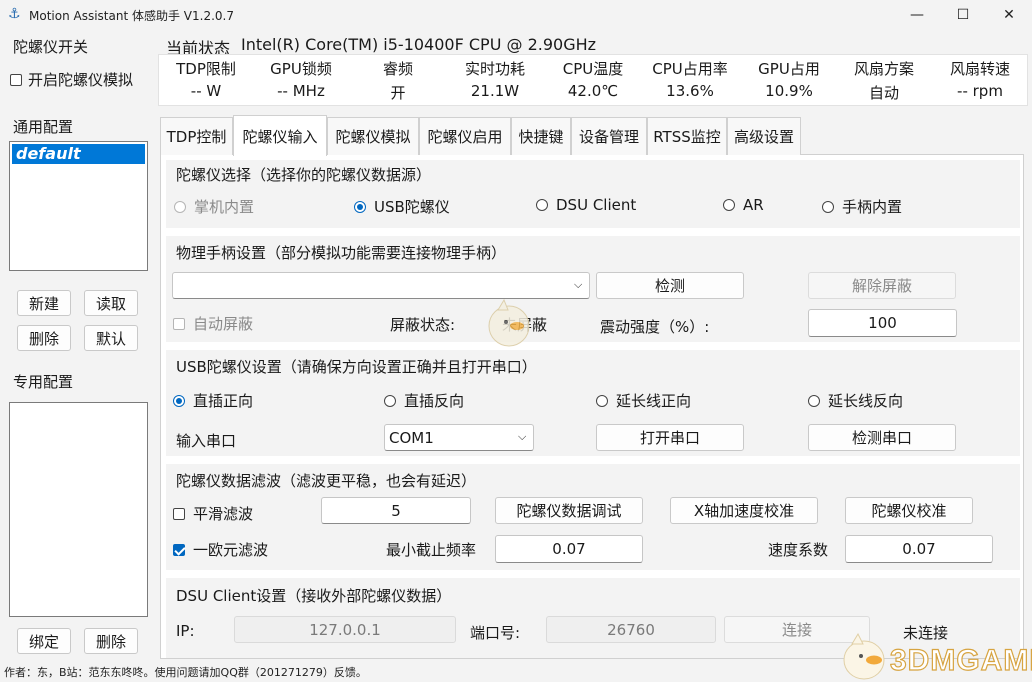 Image resolution: width=1032 pixels, height=682 pixels. I want to click on open-port-button: 打开串口, so click(670, 437).